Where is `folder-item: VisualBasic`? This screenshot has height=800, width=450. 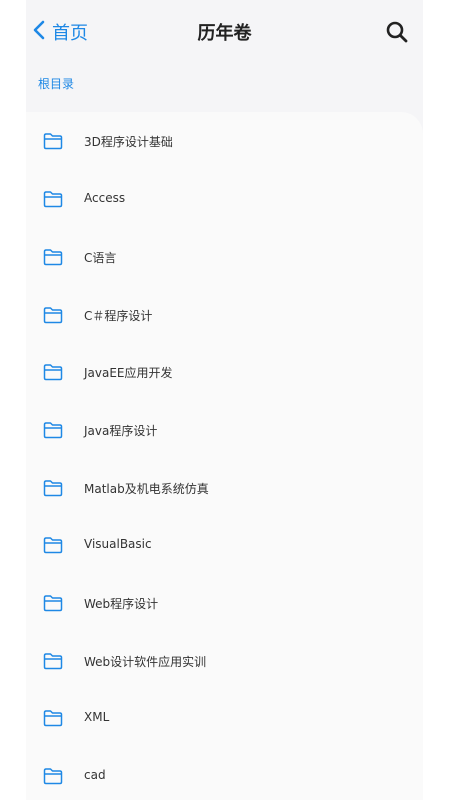
folder-item: VisualBasic is located at coordinates (224, 546).